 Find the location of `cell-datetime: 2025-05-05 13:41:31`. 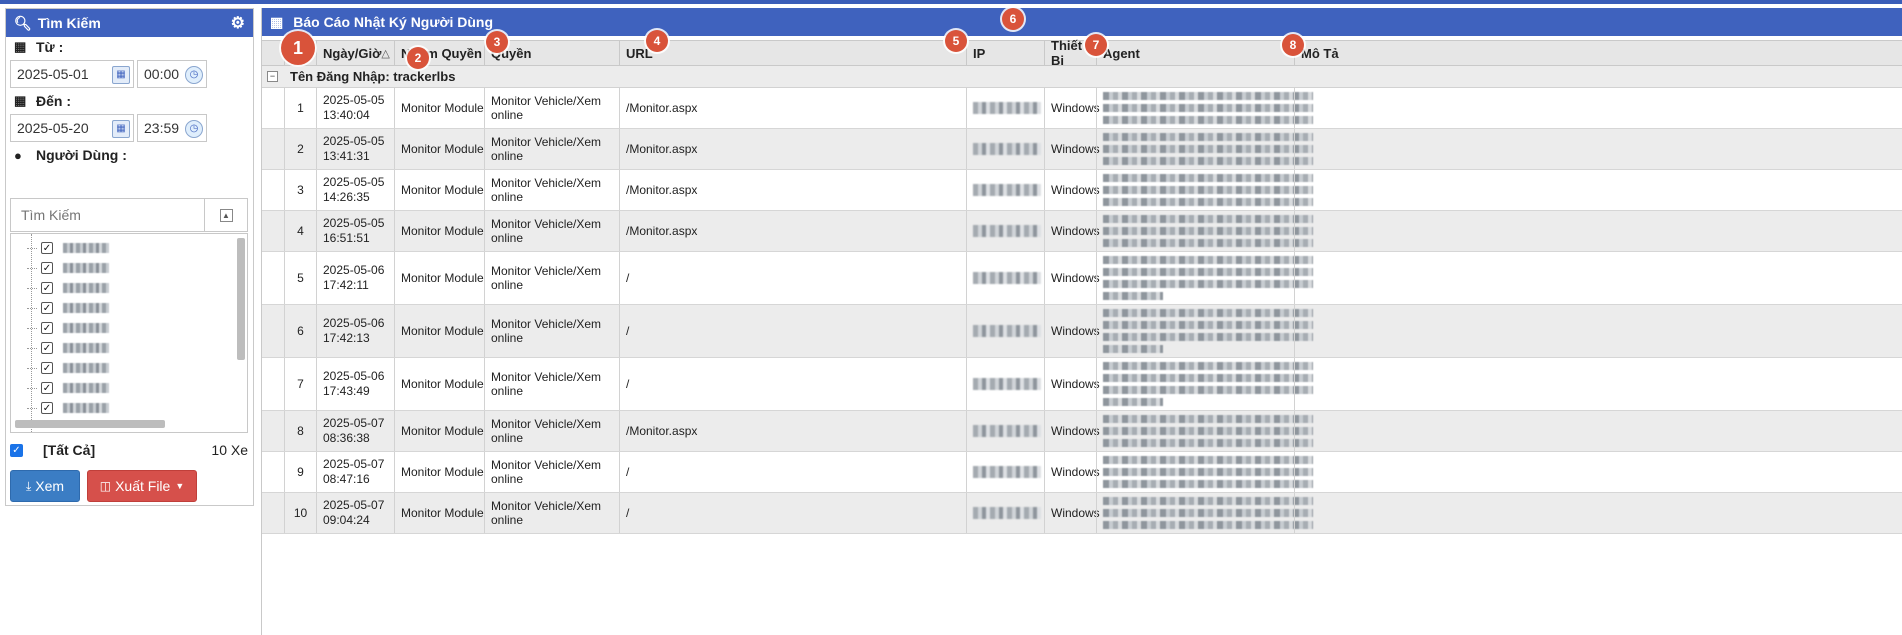

cell-datetime: 2025-05-05 13:41:31 is located at coordinates (355, 149).